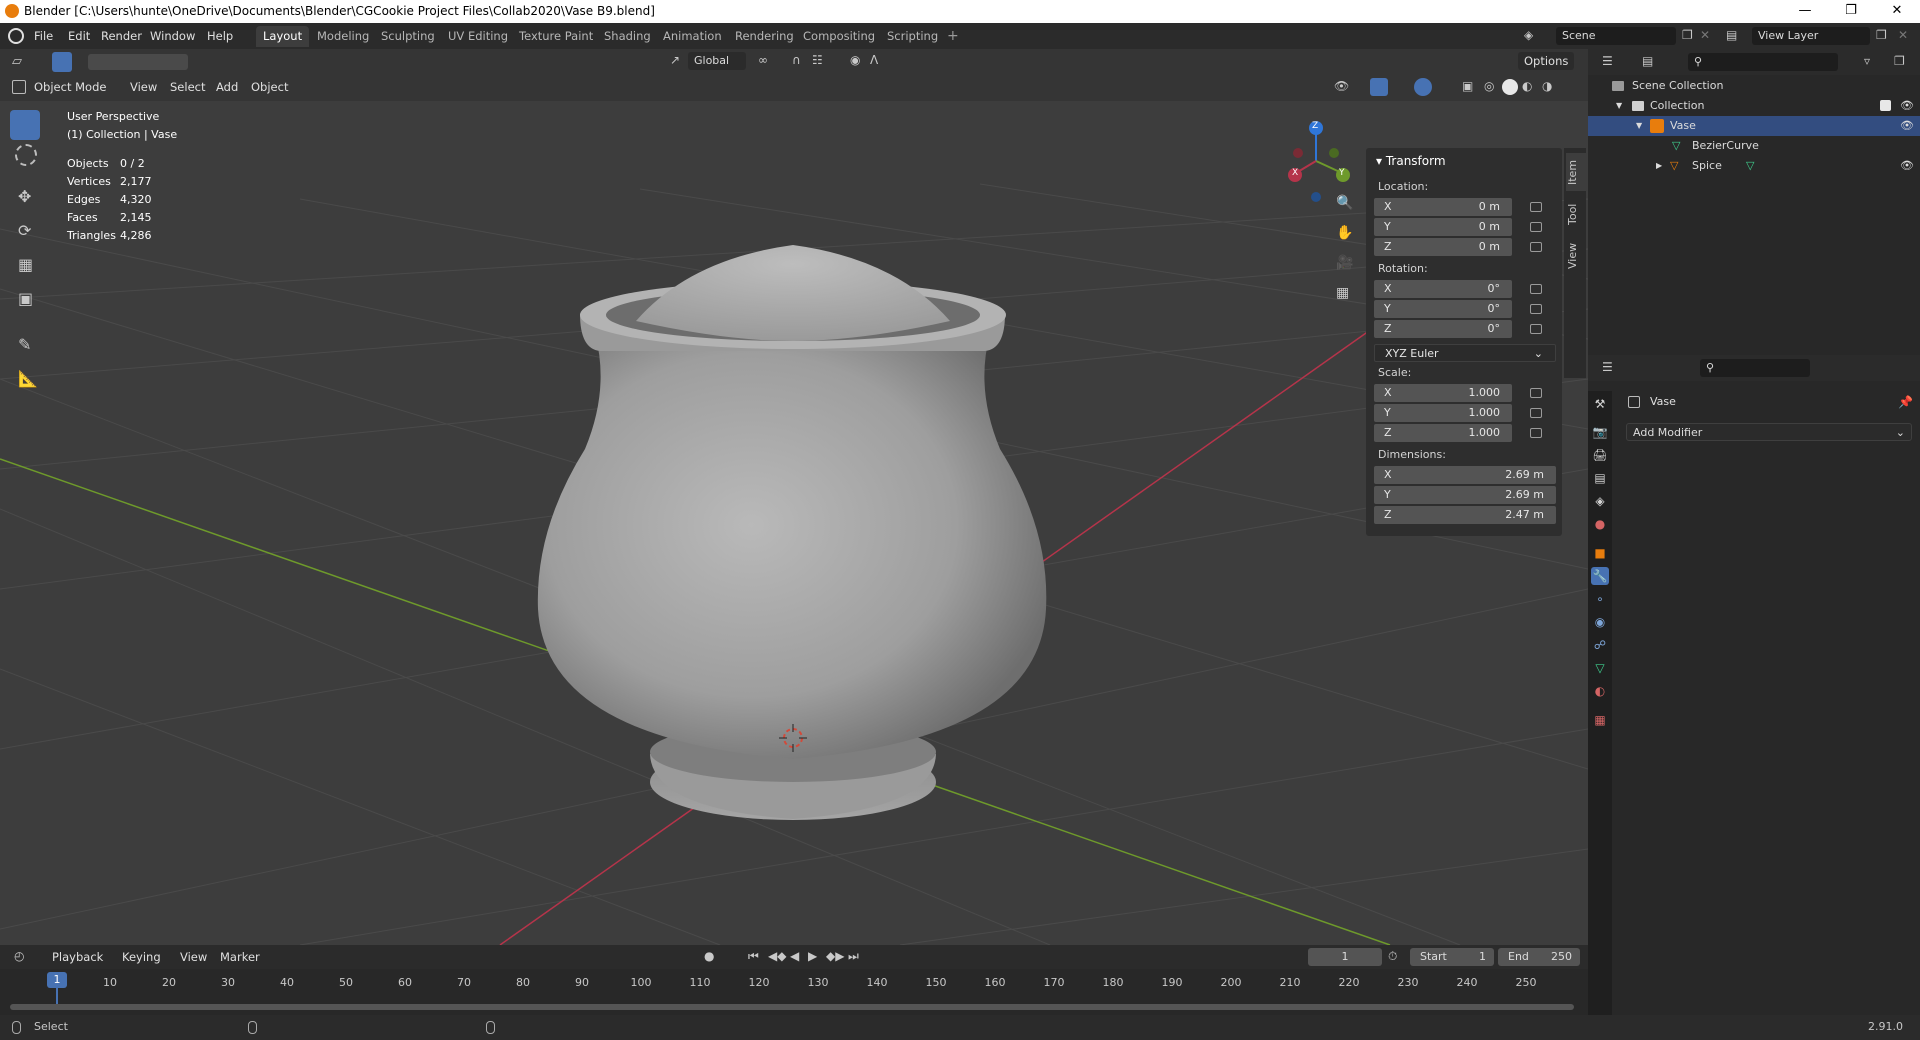 This screenshot has height=1040, width=1920. I want to click on scene-icon: ◈, so click(1528, 35).